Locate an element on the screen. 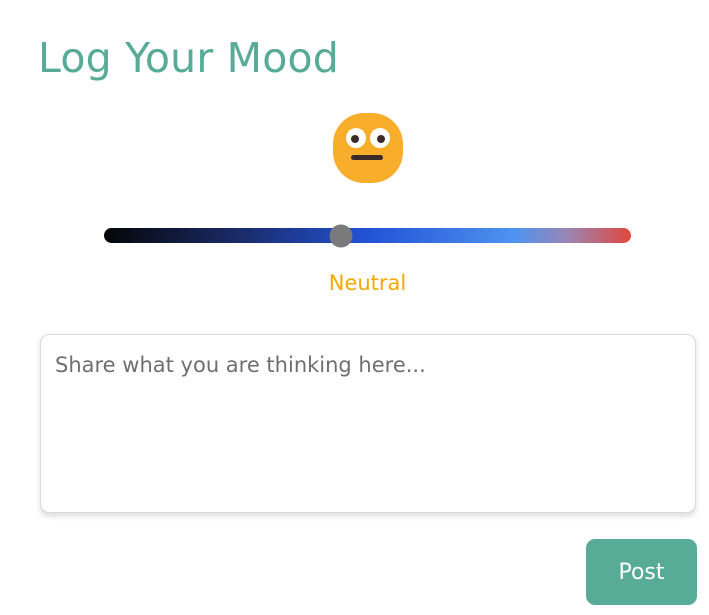  mood-label: Neutral is located at coordinates (367, 283).